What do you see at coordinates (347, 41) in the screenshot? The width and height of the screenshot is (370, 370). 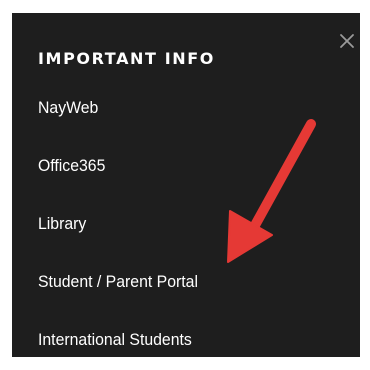 I see `close-icon` at bounding box center [347, 41].